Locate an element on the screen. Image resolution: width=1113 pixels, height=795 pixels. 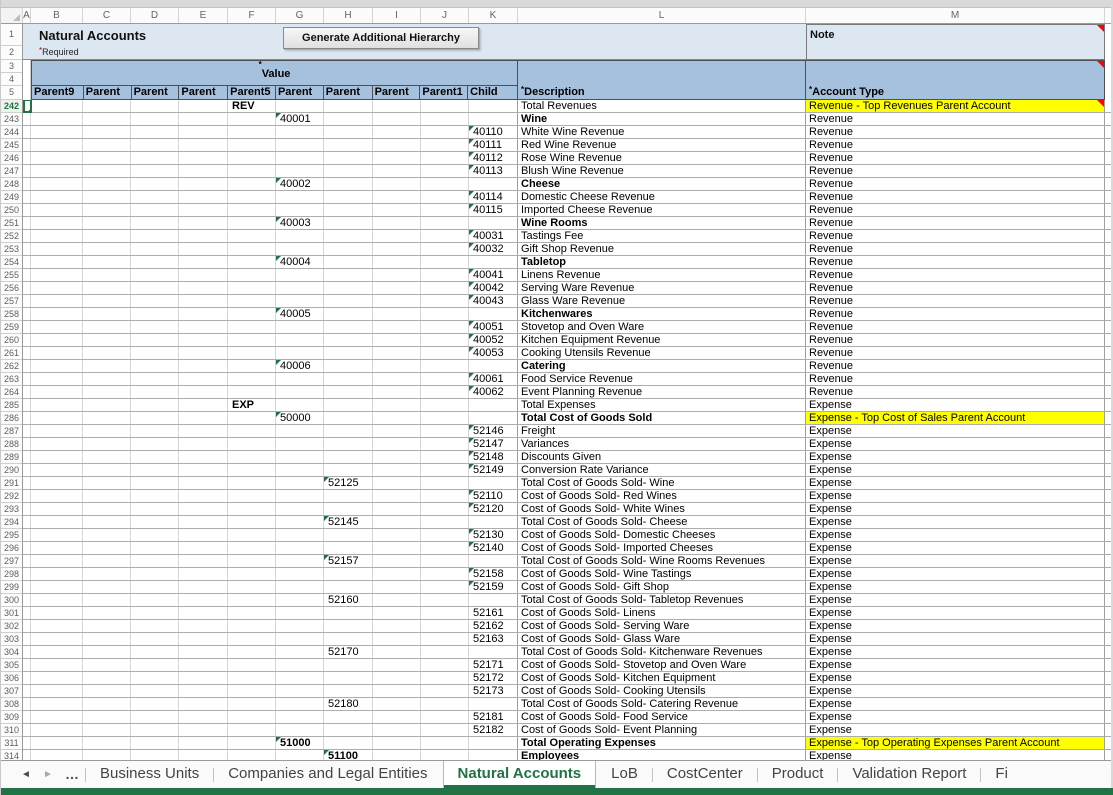
value-cell: 52125 is located at coordinates (348, 483).